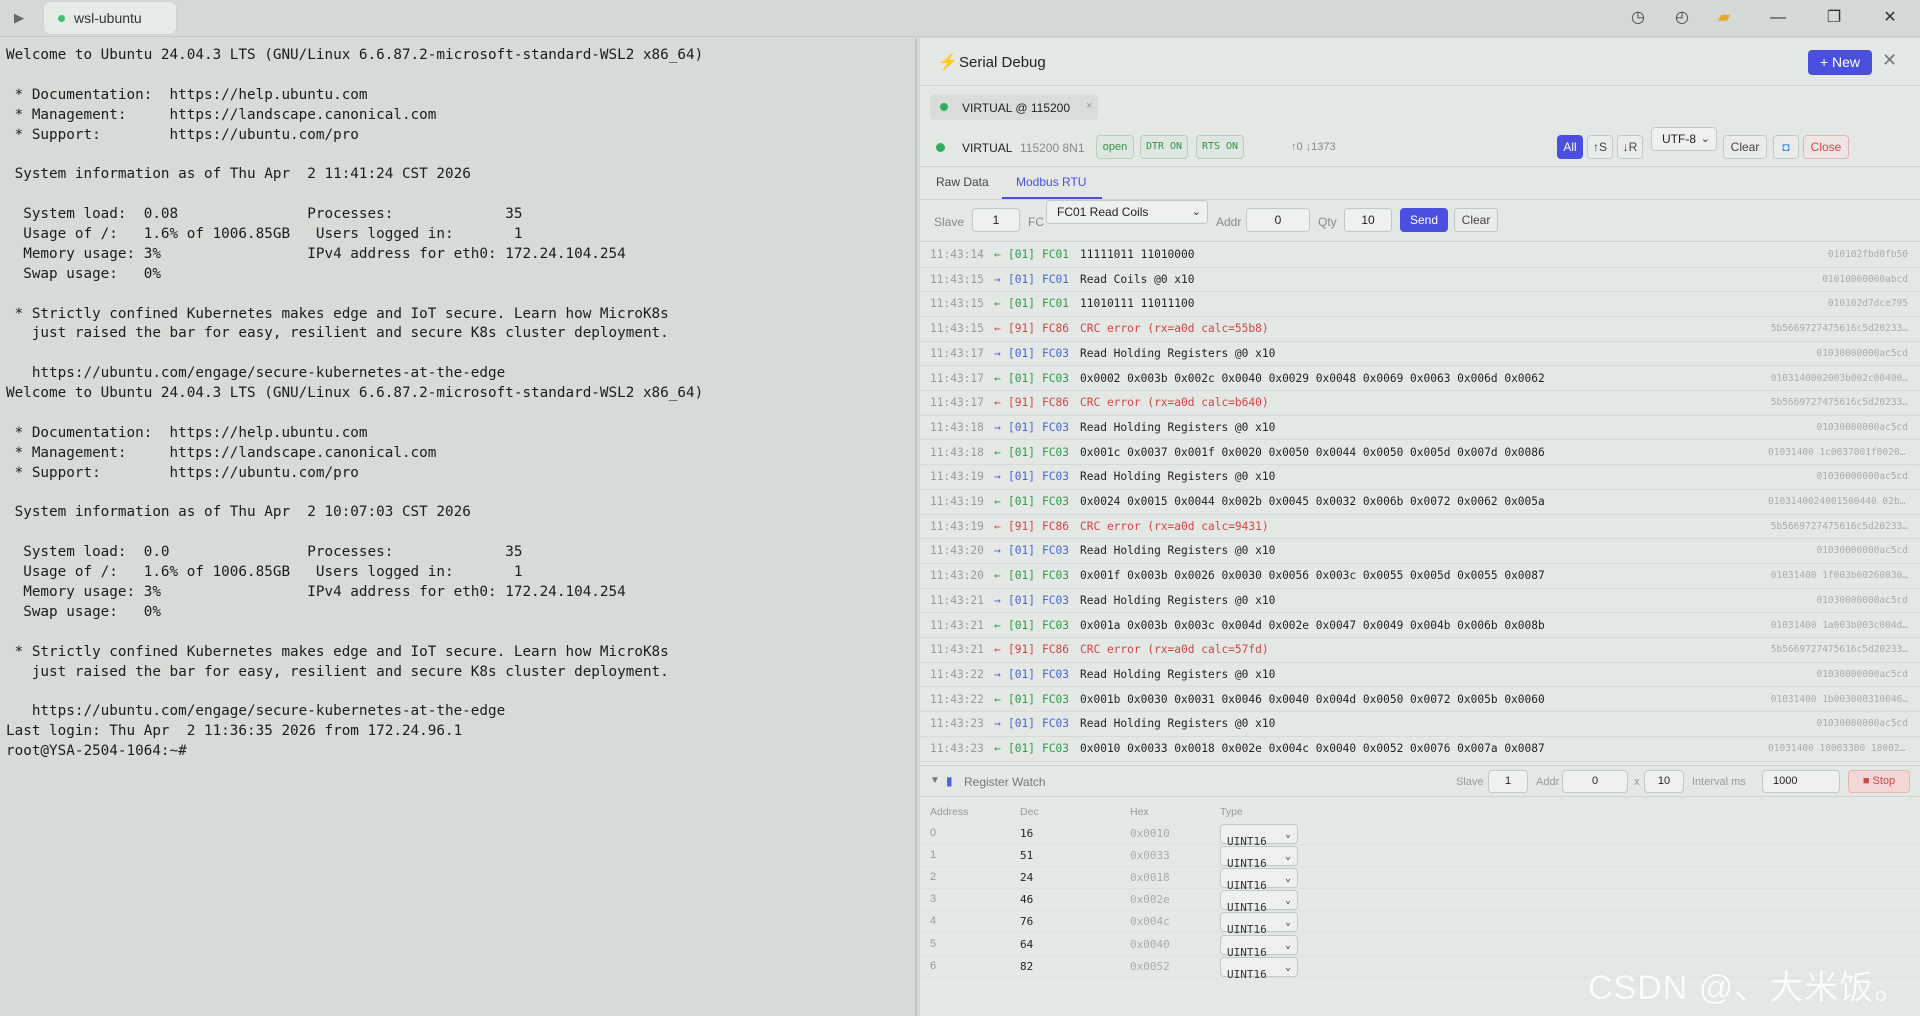 Image resolution: width=1920 pixels, height=1016 pixels. Describe the element at coordinates (1840, 62) in the screenshot. I see `new-connection-button: + New` at that location.